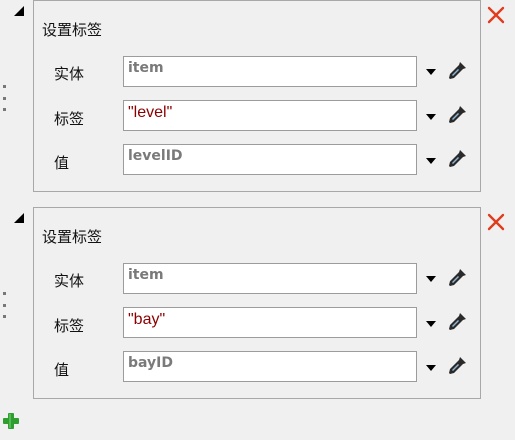 The width and height of the screenshot is (515, 440). Describe the element at coordinates (270, 322) in the screenshot. I see `label-field: "bay"` at that location.